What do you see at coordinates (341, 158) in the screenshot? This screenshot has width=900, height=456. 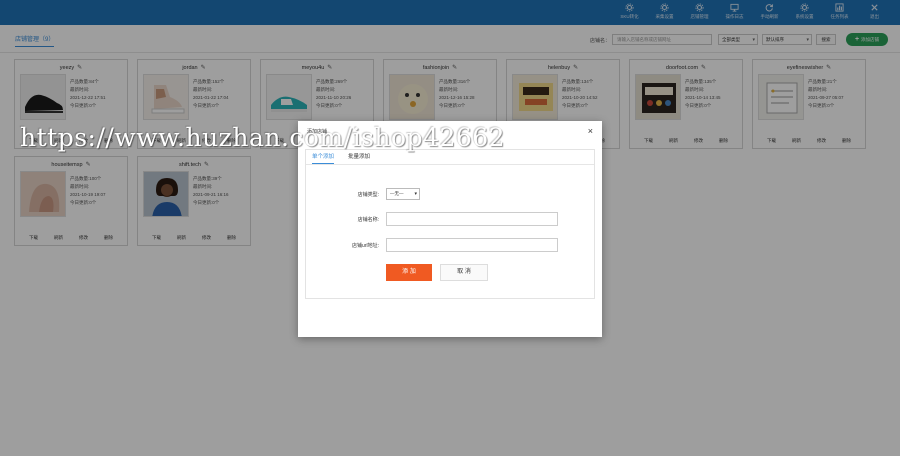 I see `modal-tabs: 单个添加 批量添加` at bounding box center [341, 158].